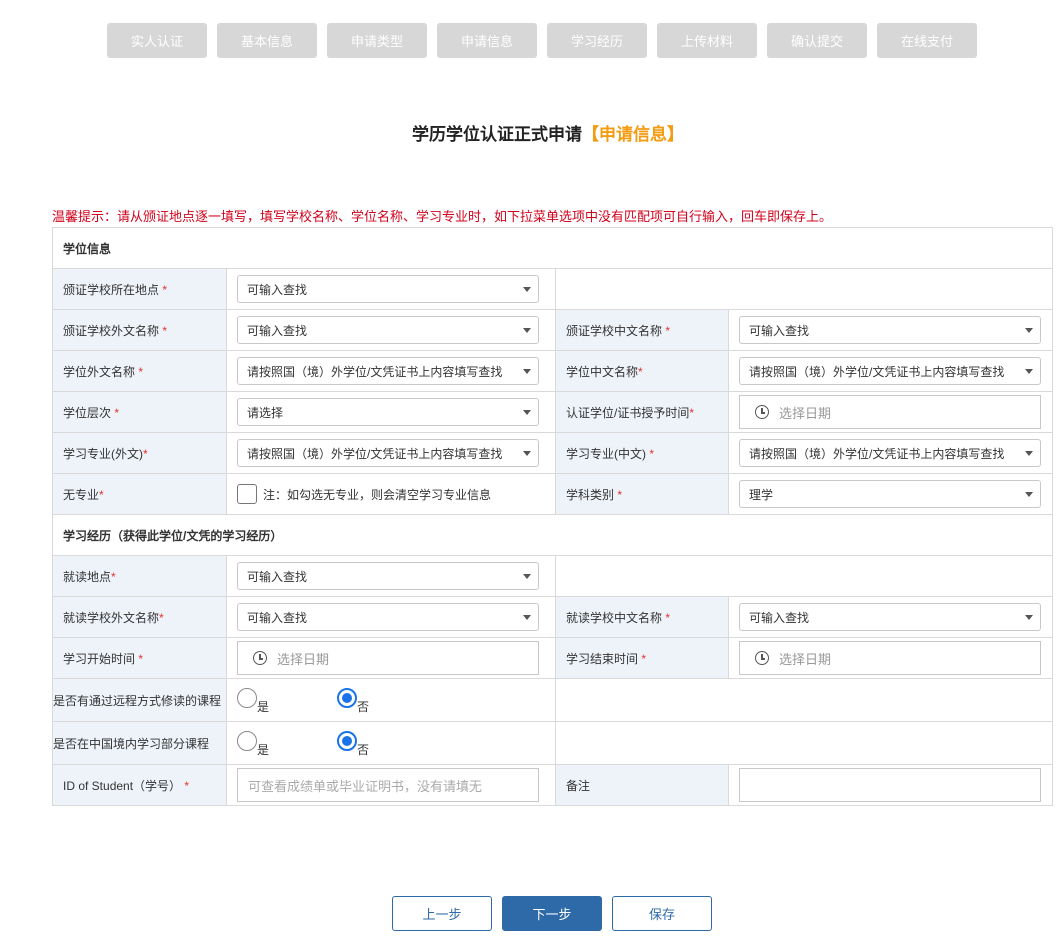  Describe the element at coordinates (157, 40) in the screenshot. I see `step-real-name-auth: 实人认证` at that location.